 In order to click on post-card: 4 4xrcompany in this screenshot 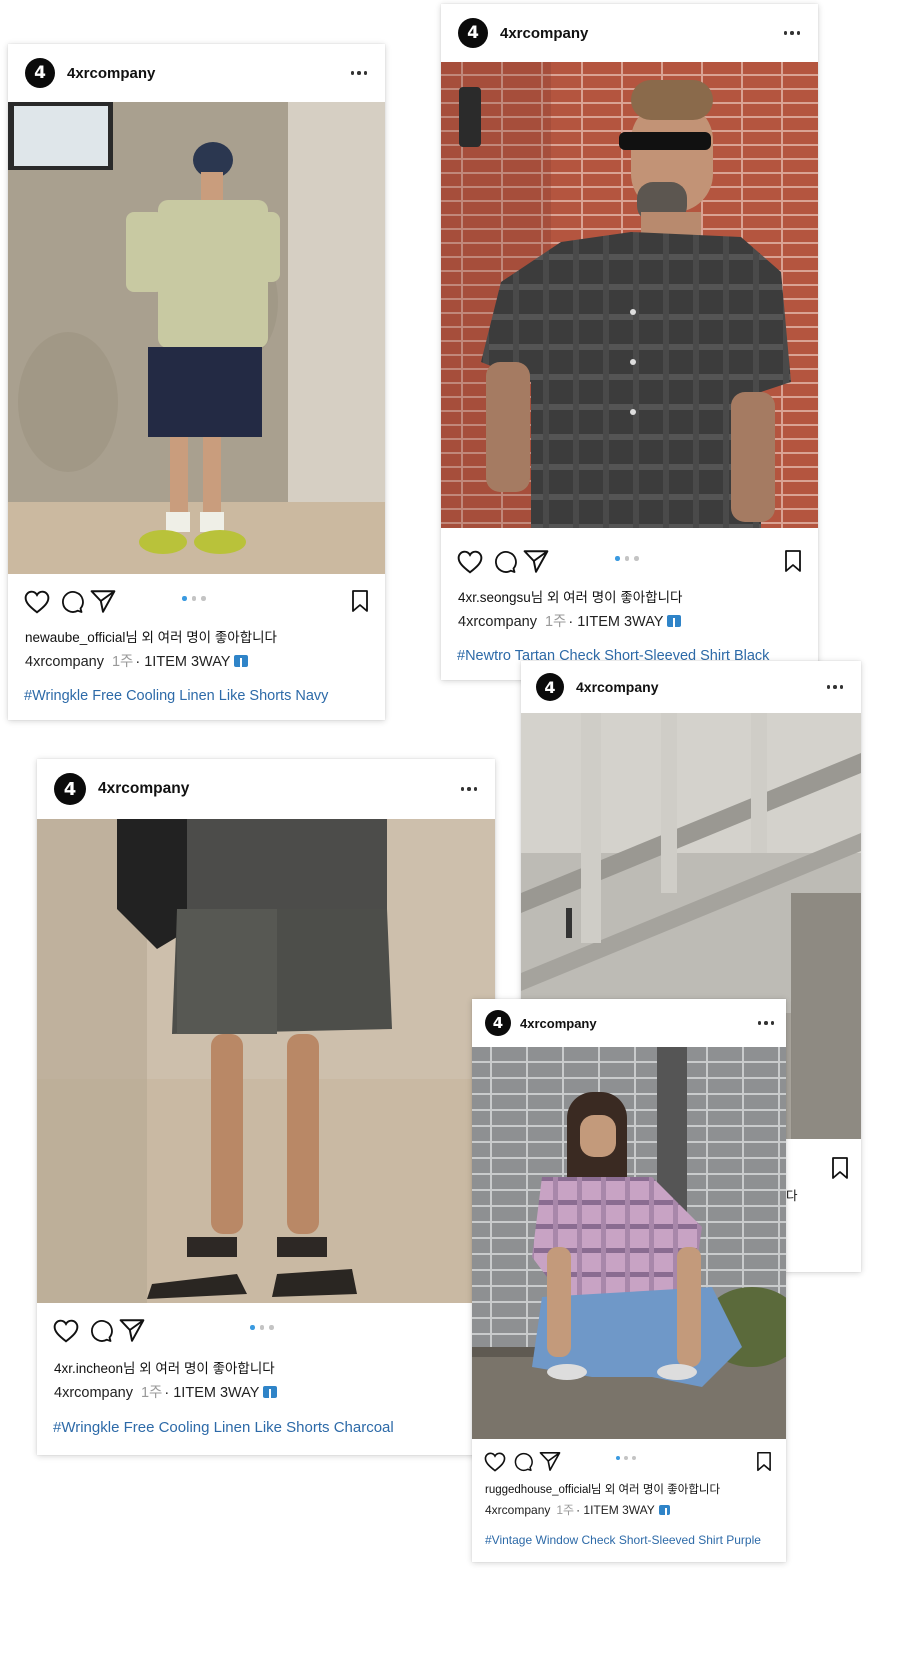, I will do `click(629, 1280)`.